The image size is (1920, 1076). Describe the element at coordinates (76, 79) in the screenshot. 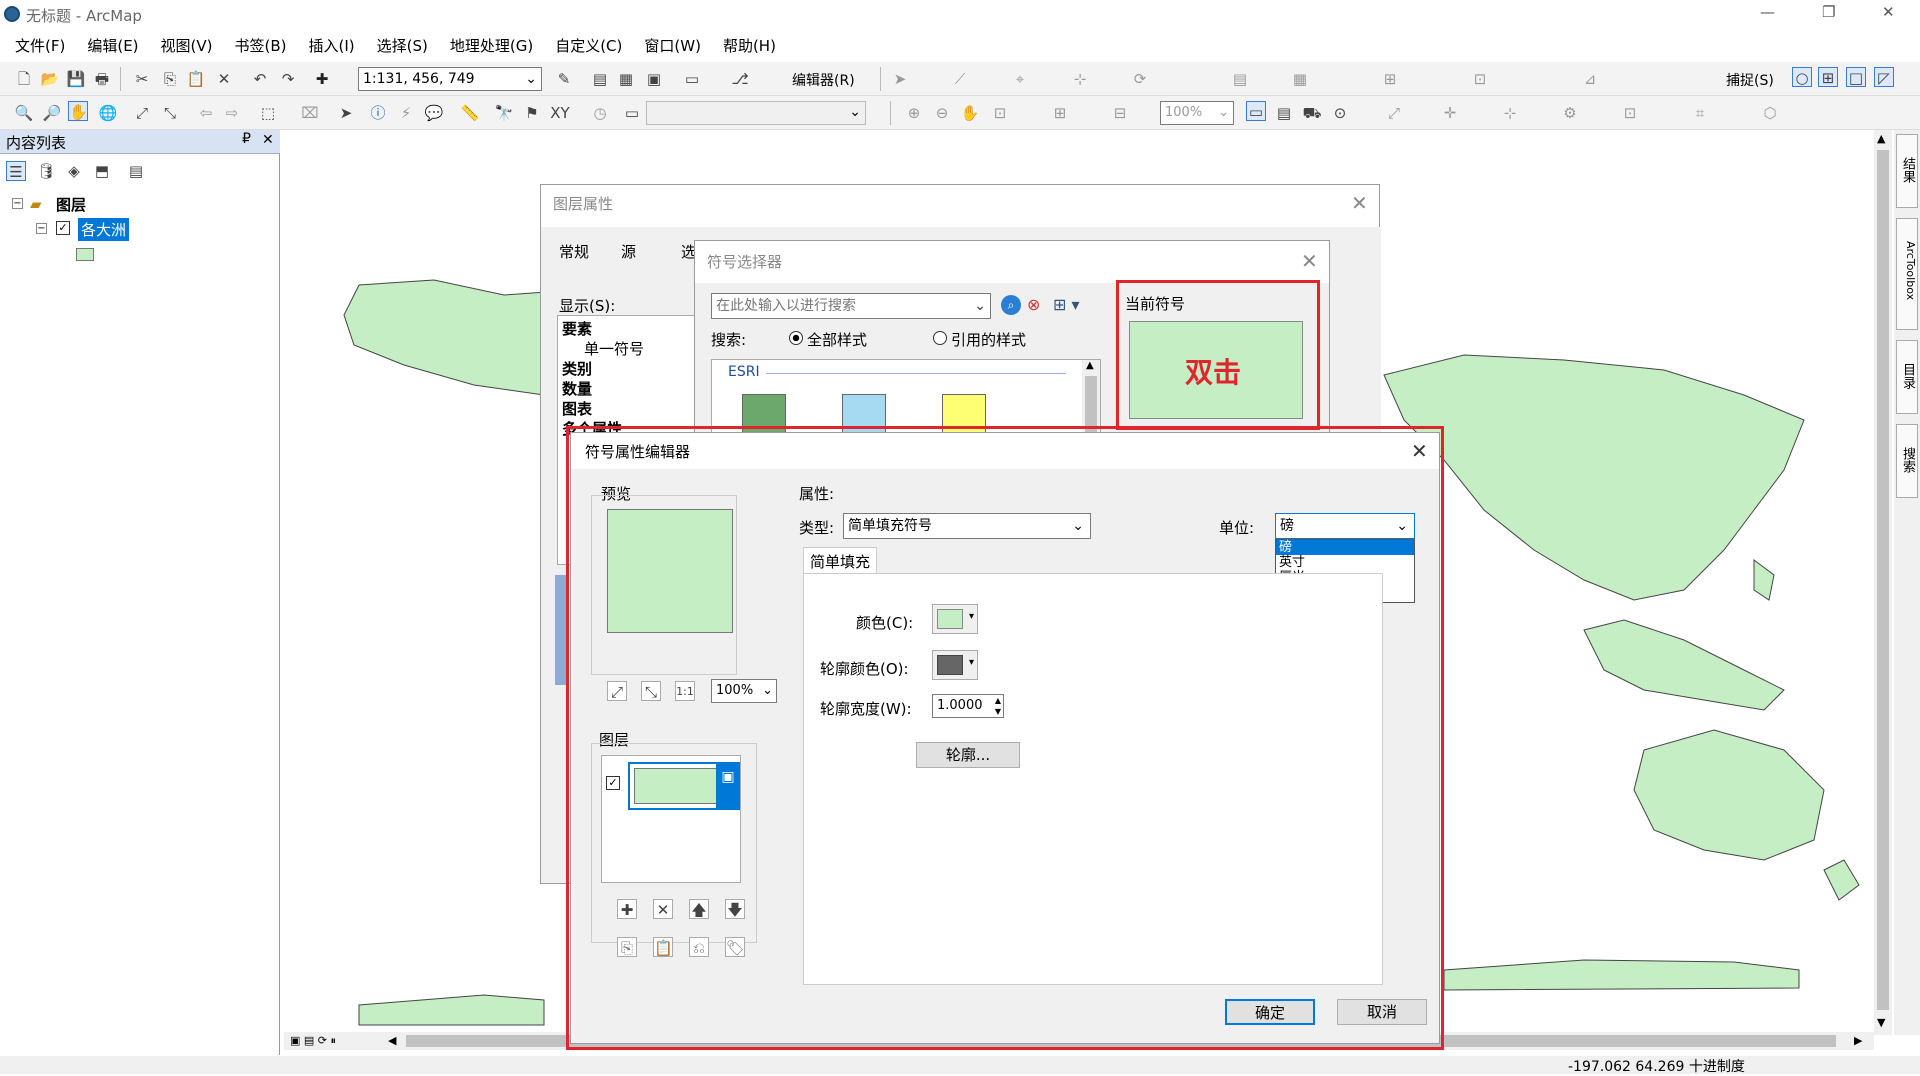

I see `save-icon: 💾` at that location.